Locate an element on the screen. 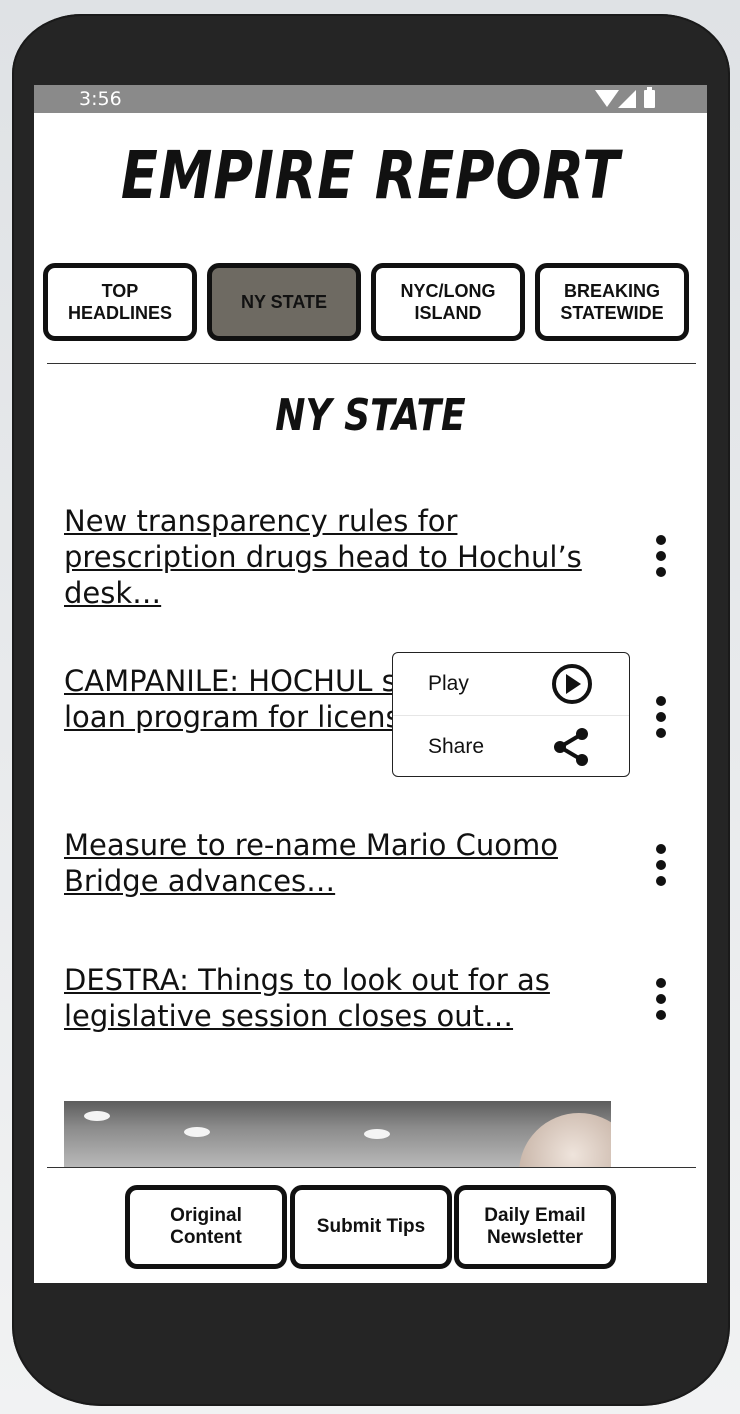 The image size is (740, 1414). tab-breaking-statewide: BREAKING STATEWIDE is located at coordinates (612, 302).